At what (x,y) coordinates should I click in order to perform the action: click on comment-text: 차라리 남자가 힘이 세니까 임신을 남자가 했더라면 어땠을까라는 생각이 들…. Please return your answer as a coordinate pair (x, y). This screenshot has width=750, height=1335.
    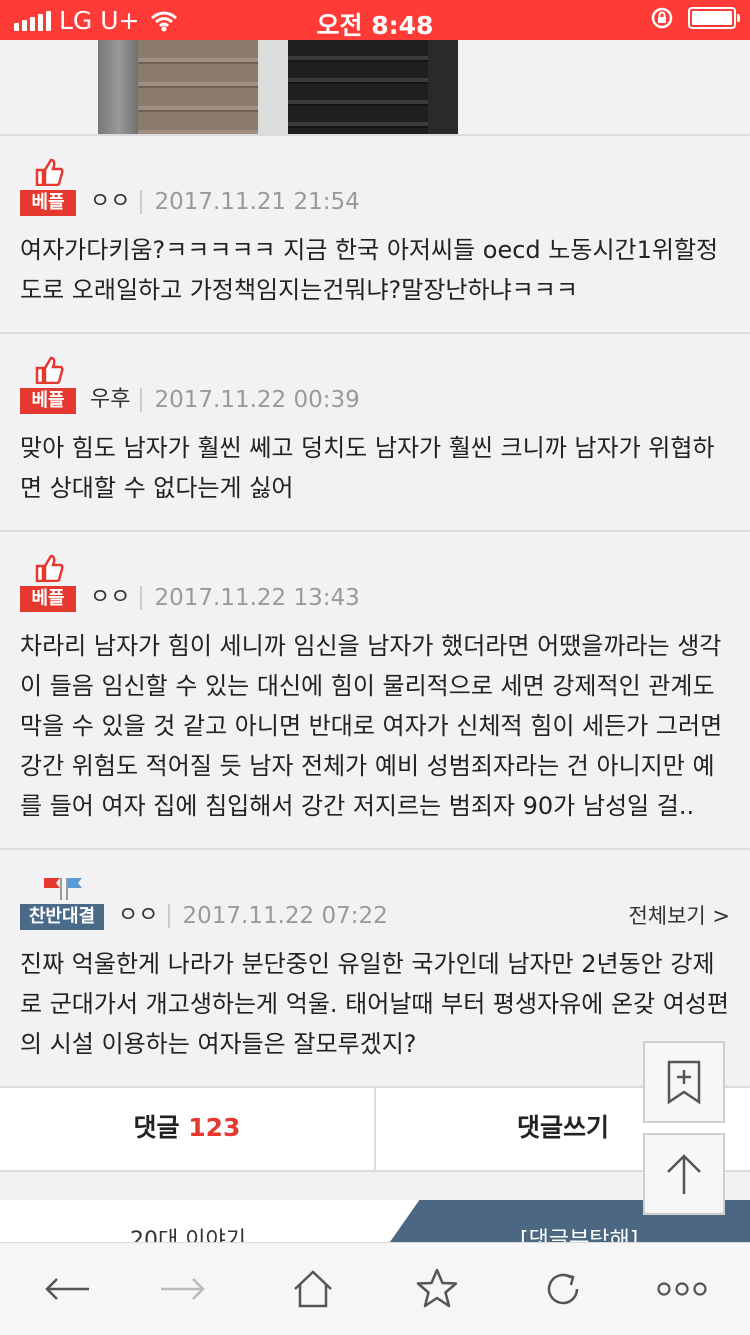
    Looking at the image, I should click on (371, 726).